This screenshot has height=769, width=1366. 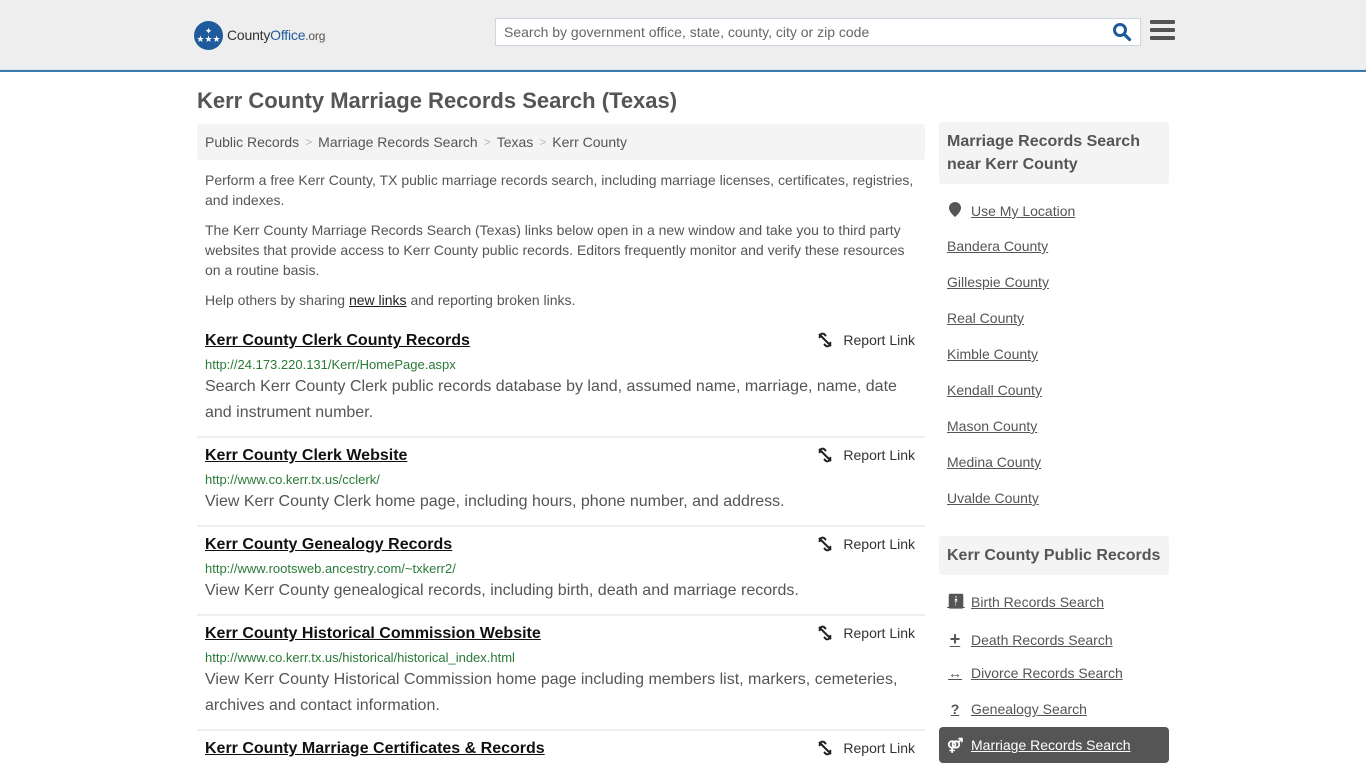 I want to click on search-button, so click(x=1122, y=32).